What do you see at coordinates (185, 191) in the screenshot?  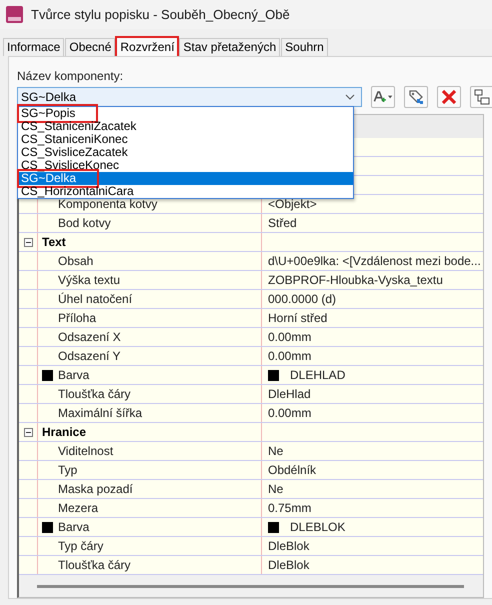 I see `dropdown-option: CS_HorizontalniCara` at bounding box center [185, 191].